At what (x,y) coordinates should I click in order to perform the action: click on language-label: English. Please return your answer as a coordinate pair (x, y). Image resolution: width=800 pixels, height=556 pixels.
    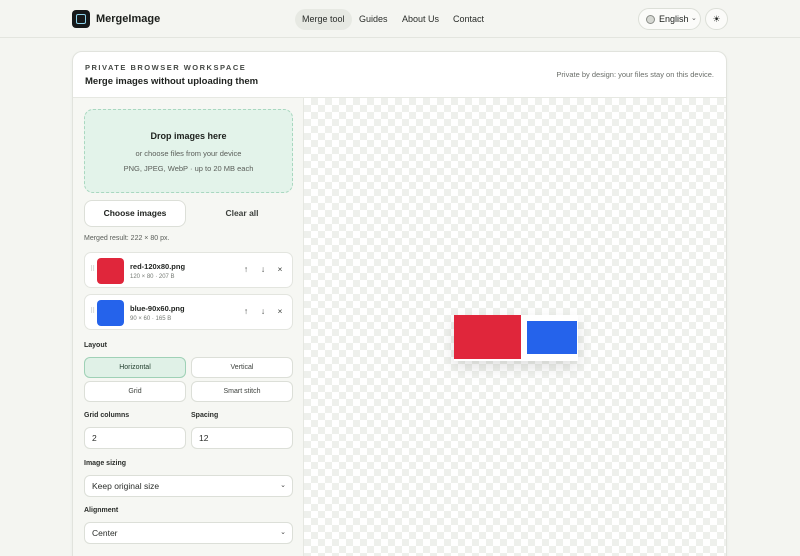
    Looking at the image, I should click on (674, 19).